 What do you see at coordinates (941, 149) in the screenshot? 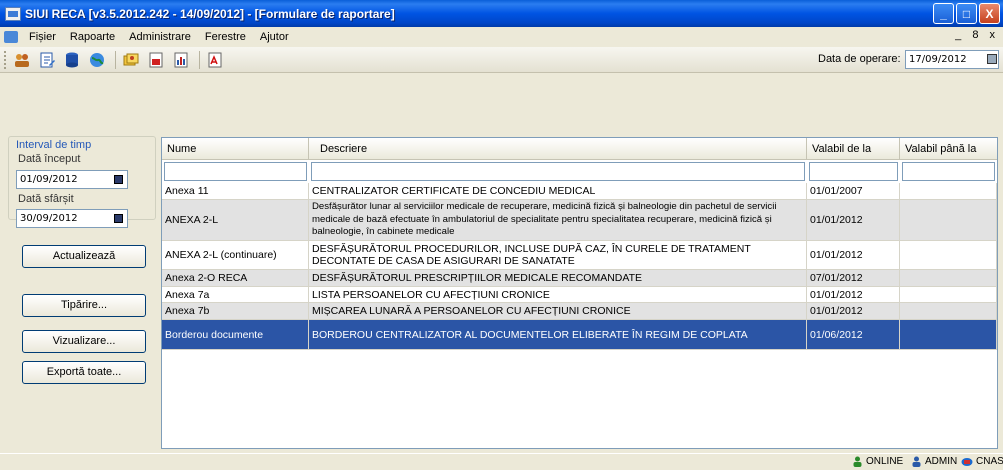
I see `column-header-label: Valabil până la` at bounding box center [941, 149].